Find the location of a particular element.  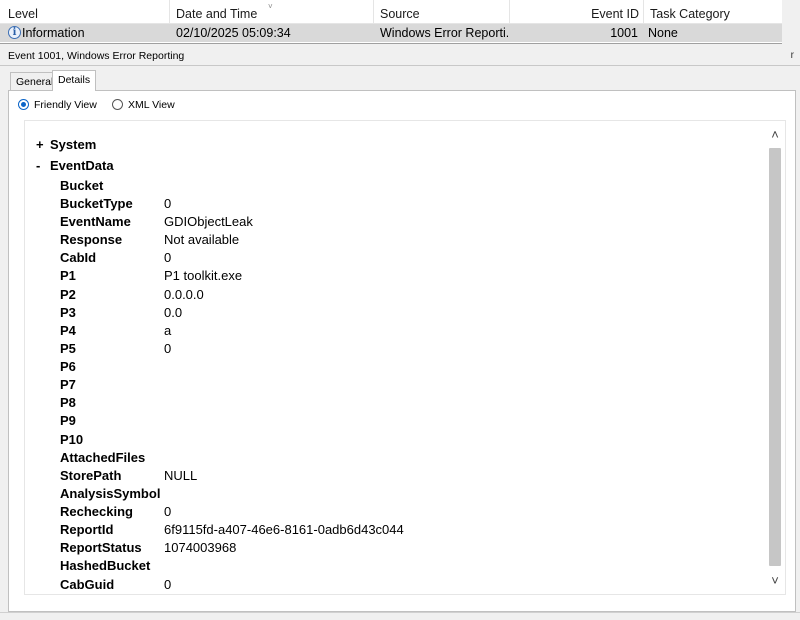

chevron-down-icon: ˅ is located at coordinates (775, 581).